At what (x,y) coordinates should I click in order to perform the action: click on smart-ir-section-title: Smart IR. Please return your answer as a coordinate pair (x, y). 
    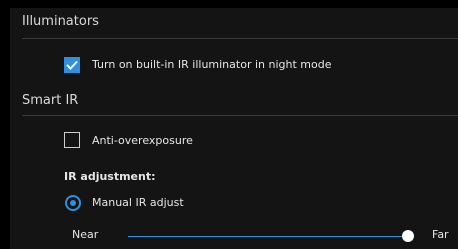
    Looking at the image, I should click on (50, 100).